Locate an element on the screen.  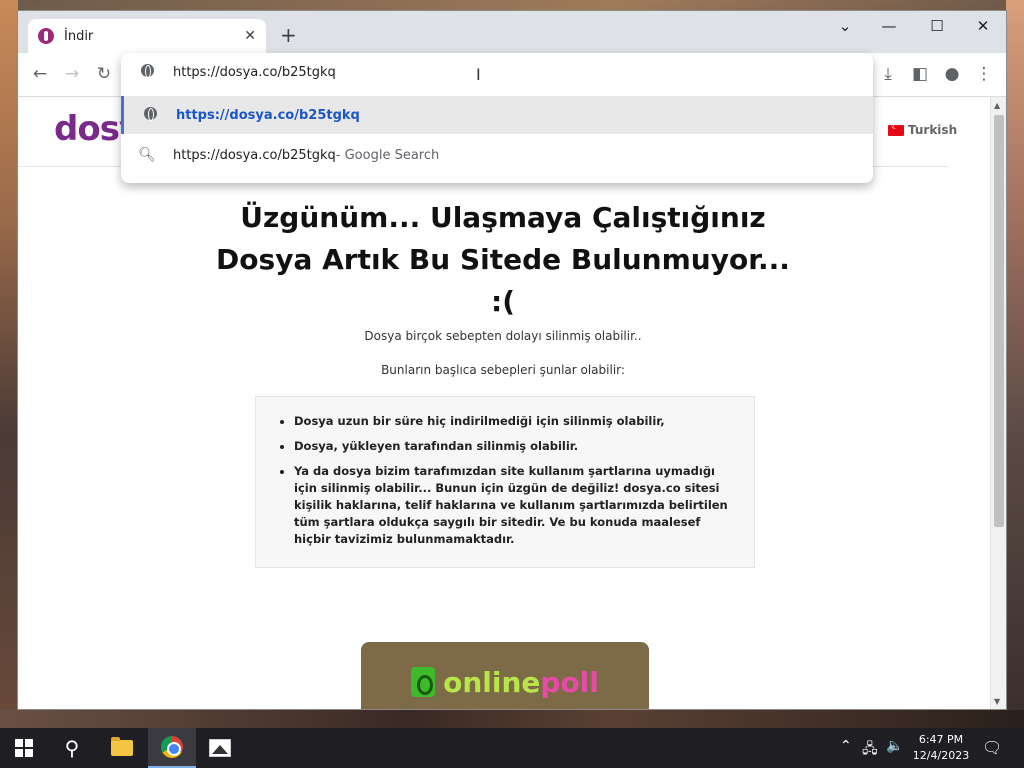
omnibox-input: https://dosya.co/b25tgkq is located at coordinates (254, 72).